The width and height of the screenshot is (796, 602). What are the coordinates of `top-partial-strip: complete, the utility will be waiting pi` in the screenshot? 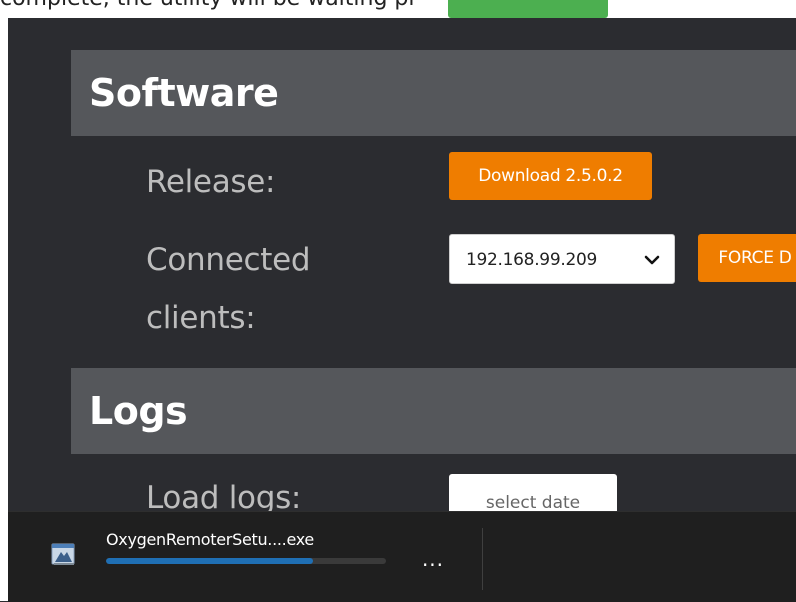 It's located at (398, 9).